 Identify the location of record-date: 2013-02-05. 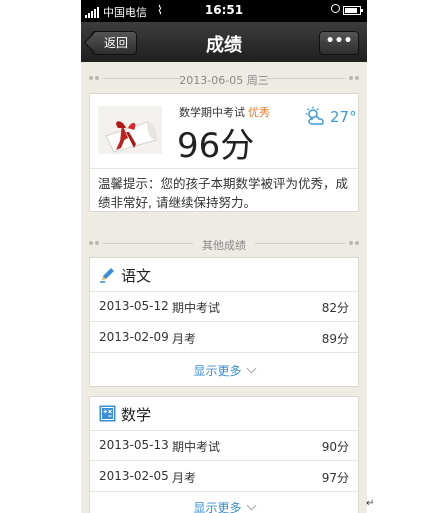
(134, 476).